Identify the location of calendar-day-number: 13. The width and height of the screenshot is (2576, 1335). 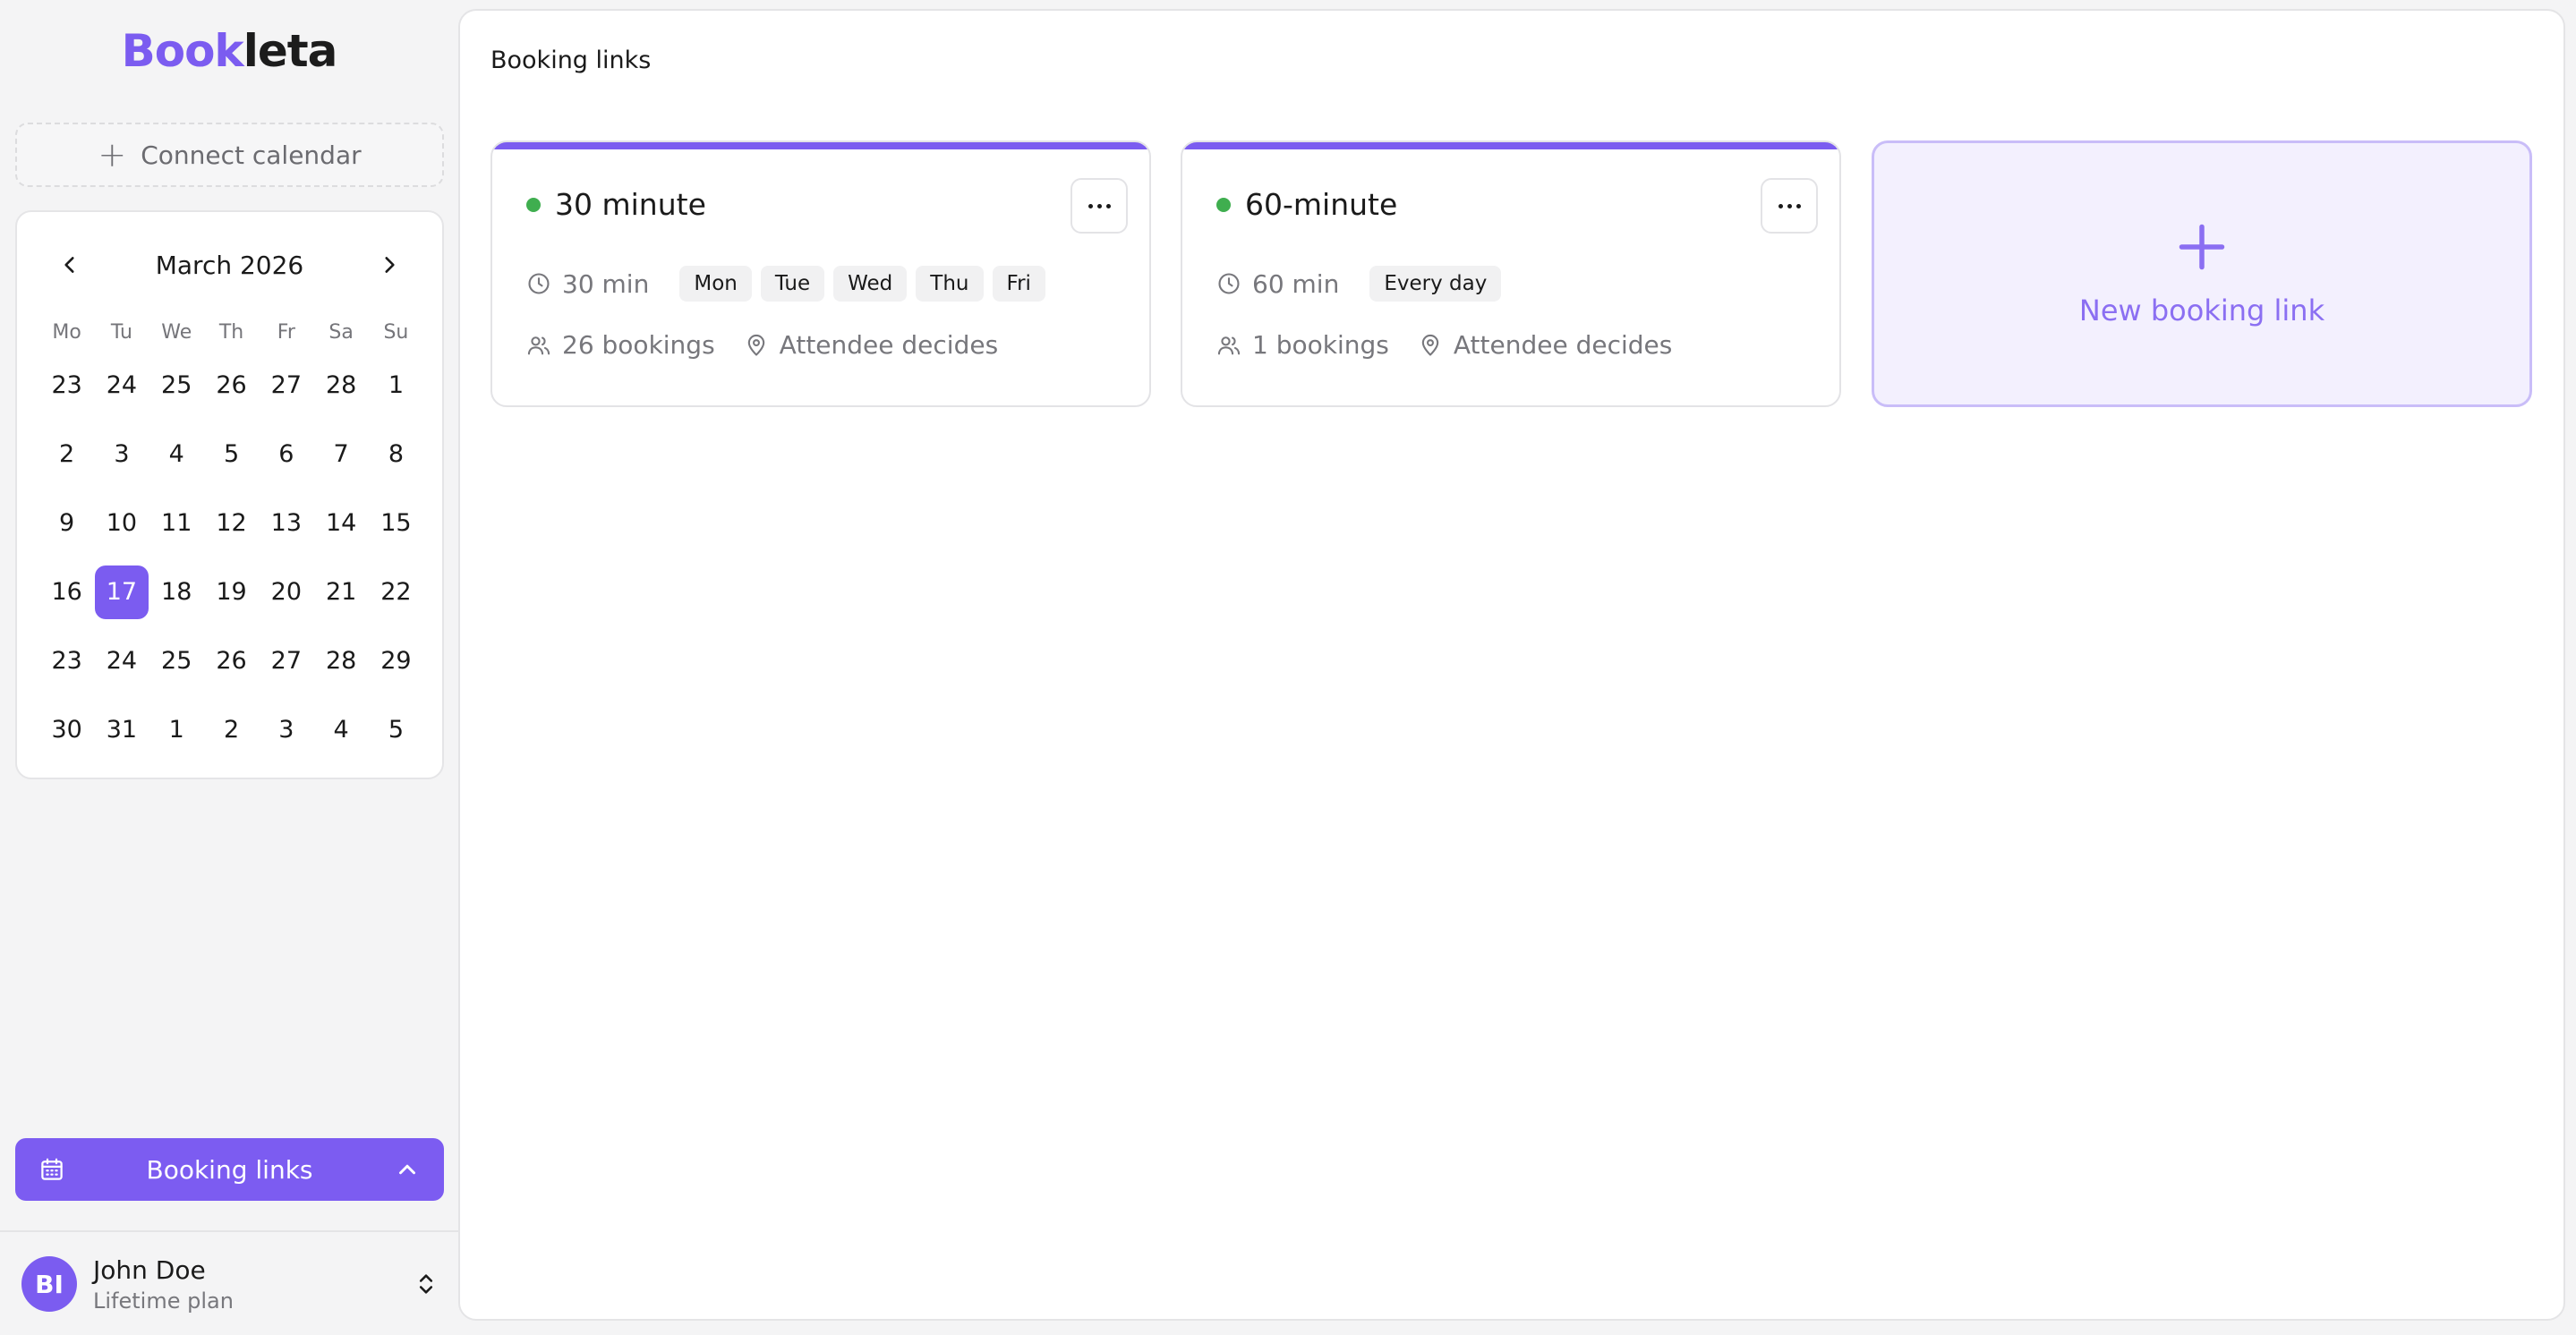
(286, 523).